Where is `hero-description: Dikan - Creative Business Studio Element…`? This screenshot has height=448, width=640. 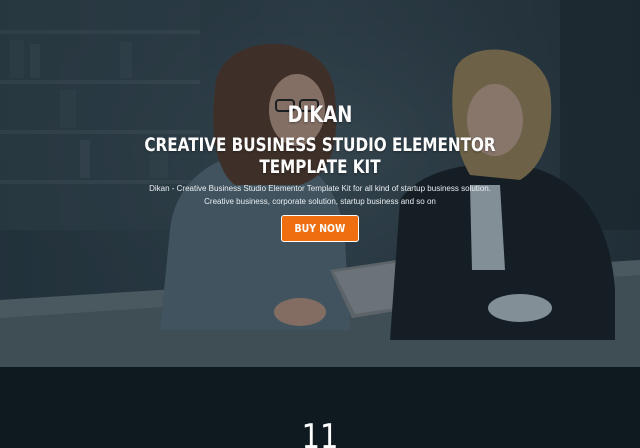
hero-description: Dikan - Creative Business Studio Element… is located at coordinates (320, 195).